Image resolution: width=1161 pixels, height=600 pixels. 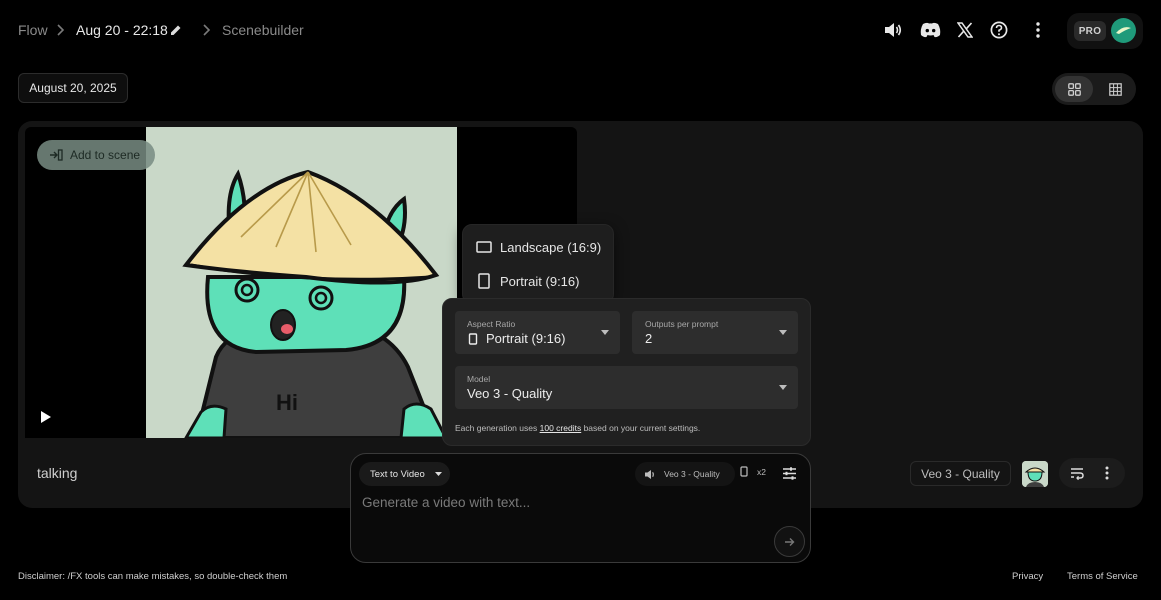 I want to click on privacy-link: Privacy, so click(x=1027, y=576).